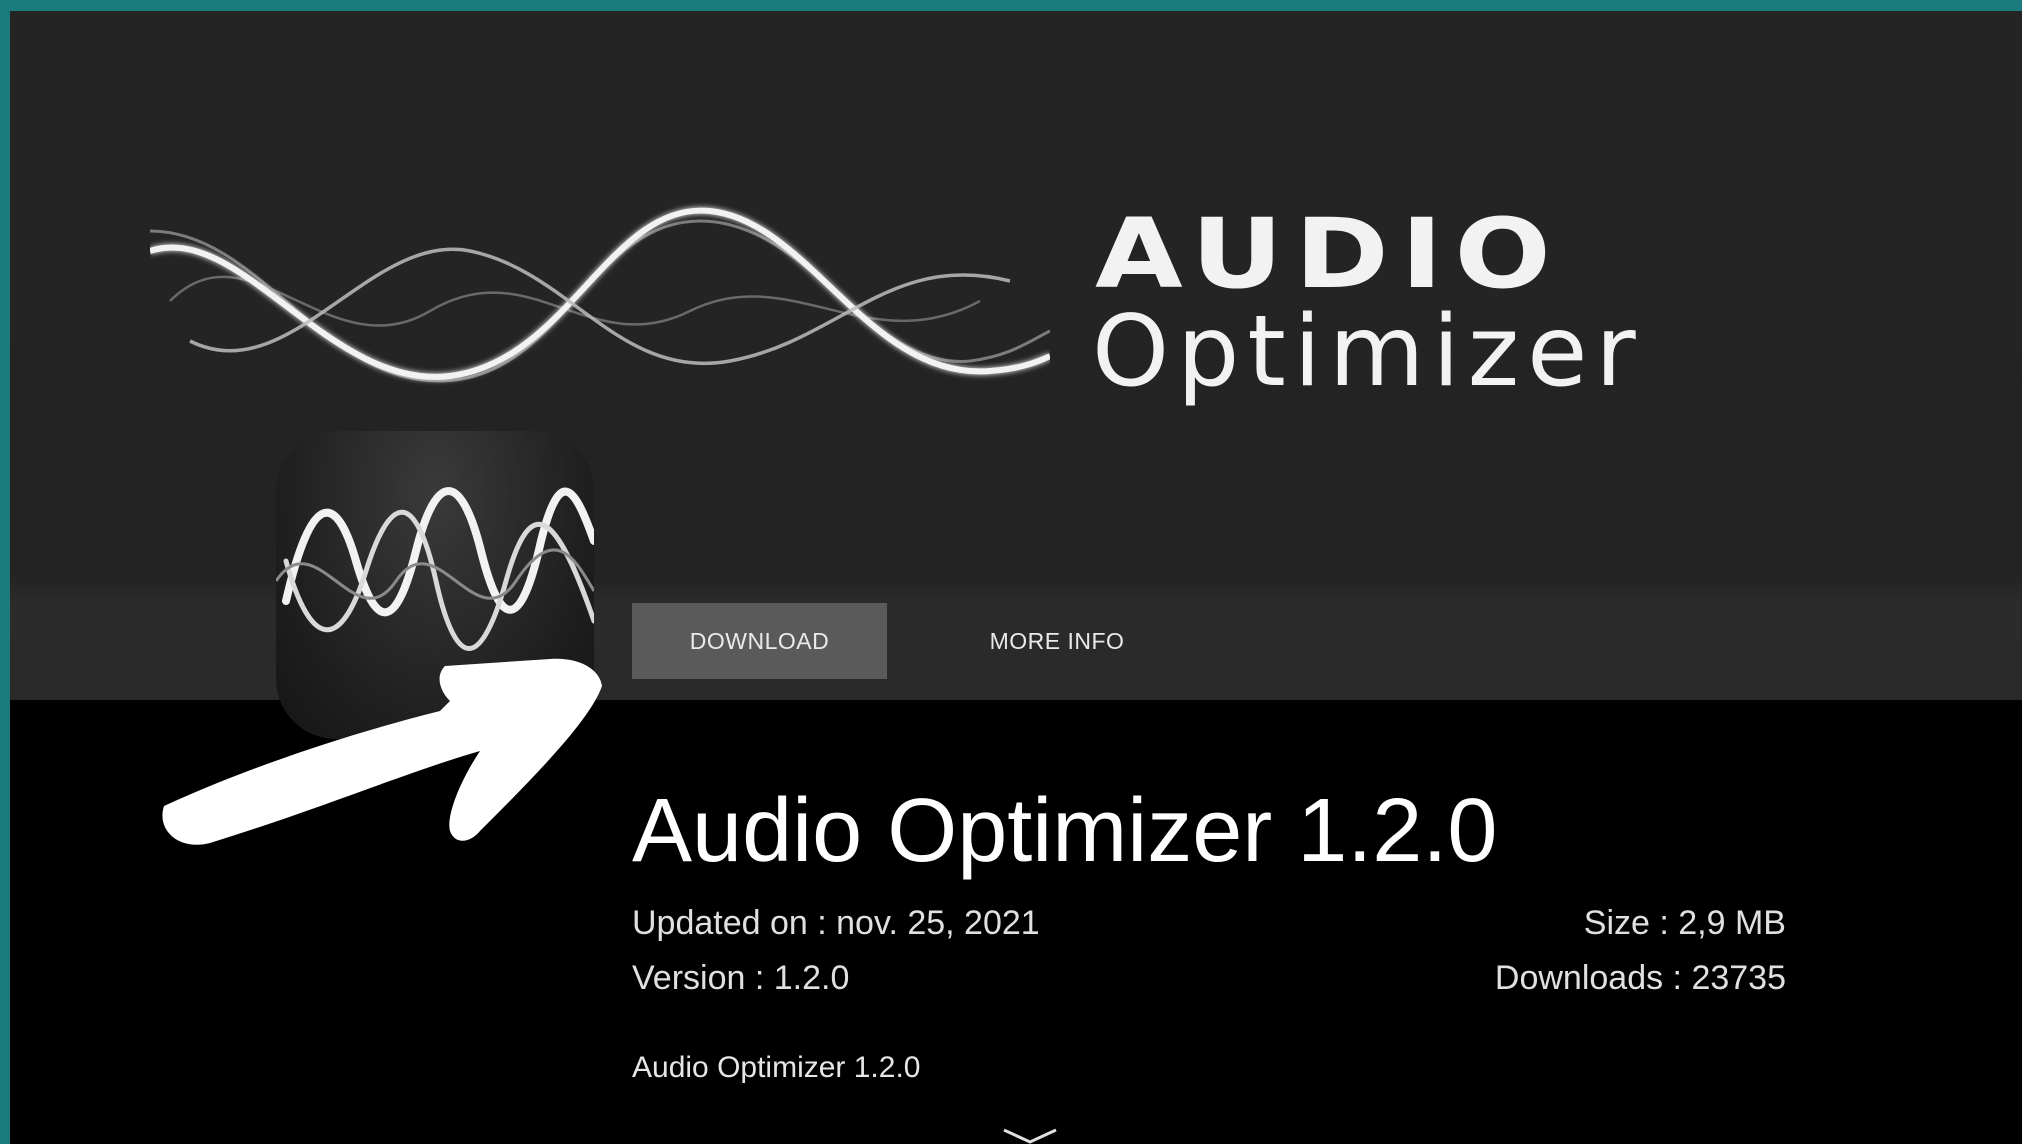 The width and height of the screenshot is (2022, 1144). I want to click on downloads-count: Downloads : 23735, so click(1640, 978).